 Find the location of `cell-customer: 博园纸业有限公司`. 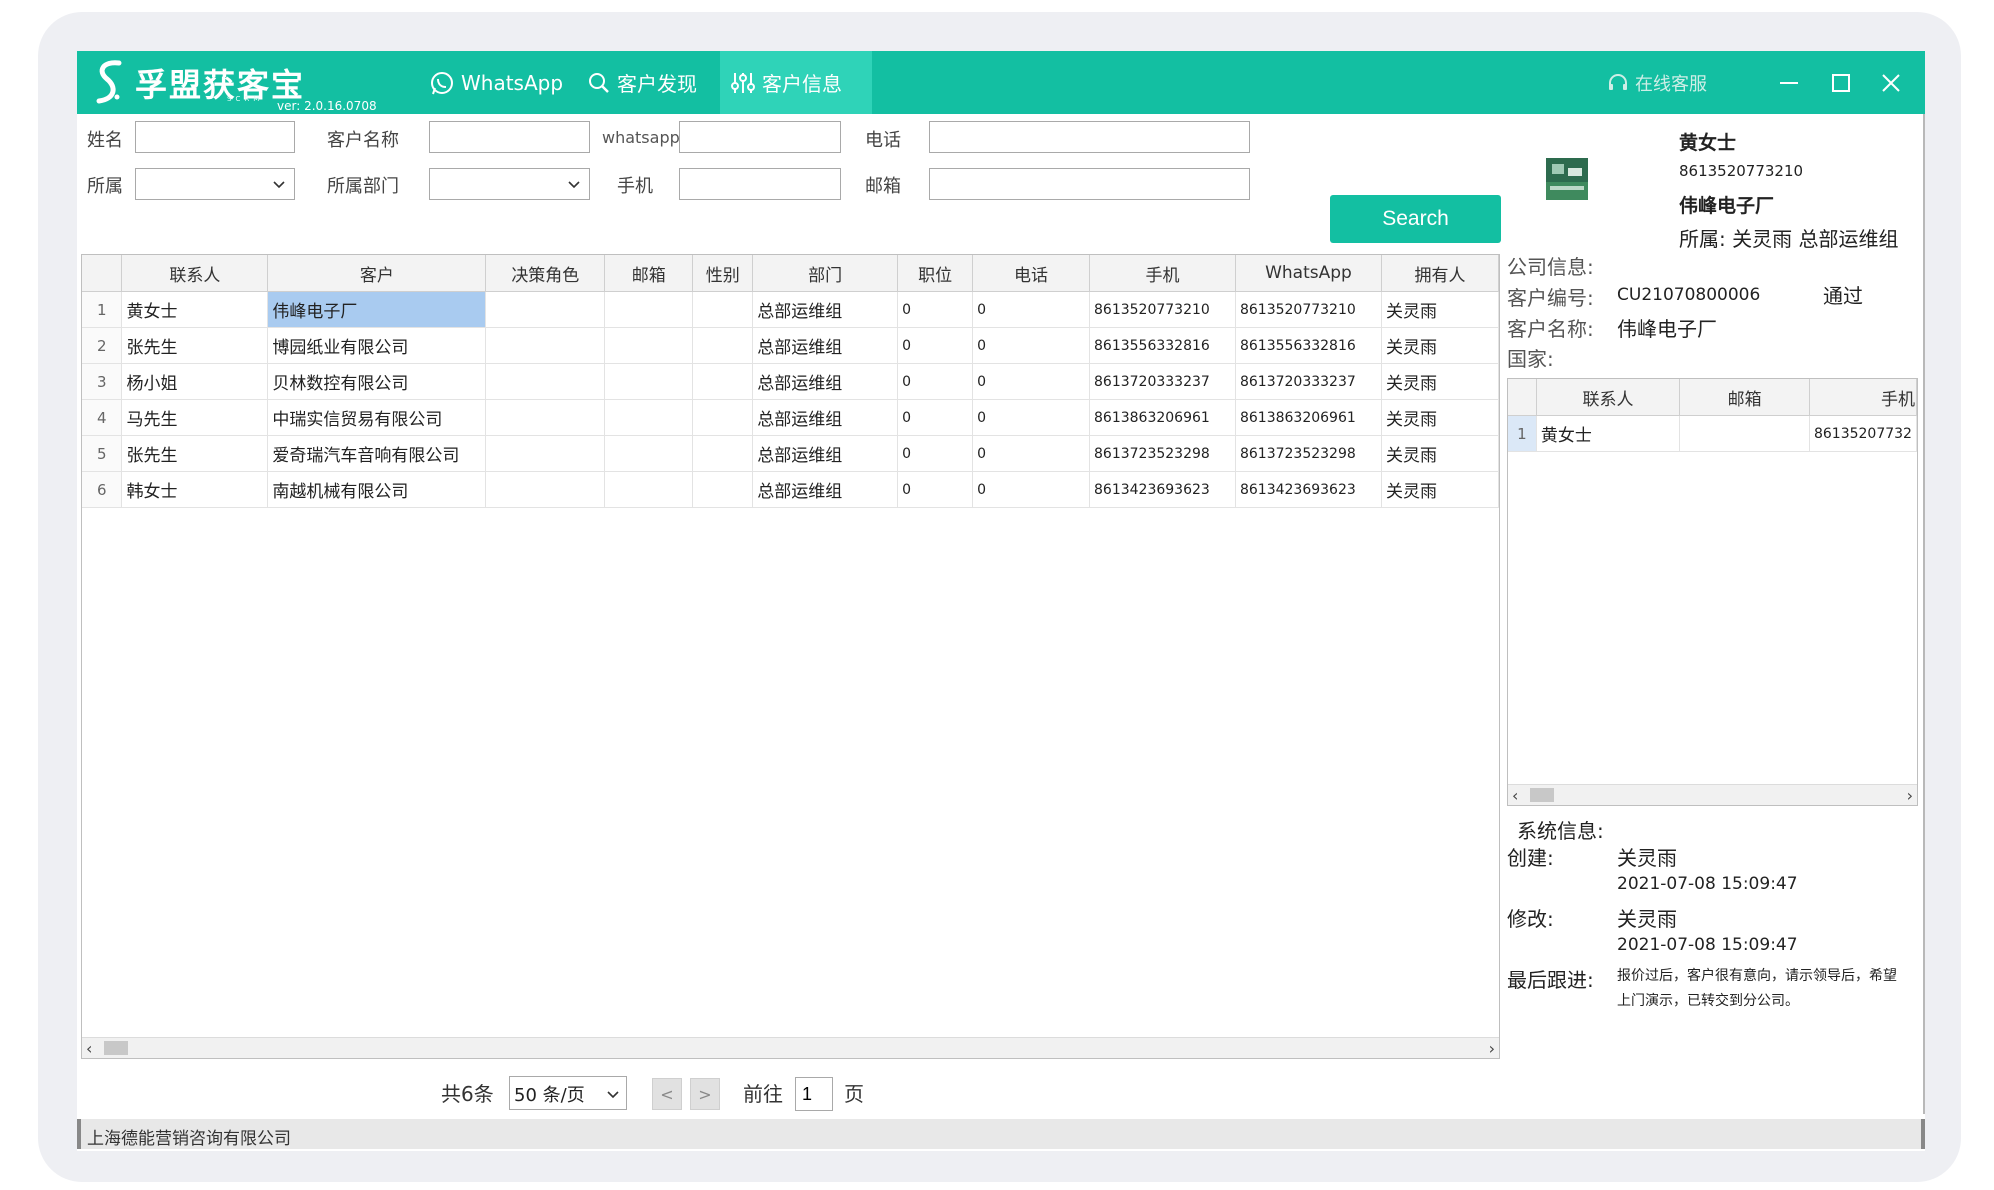

cell-customer: 博园纸业有限公司 is located at coordinates (377, 345).